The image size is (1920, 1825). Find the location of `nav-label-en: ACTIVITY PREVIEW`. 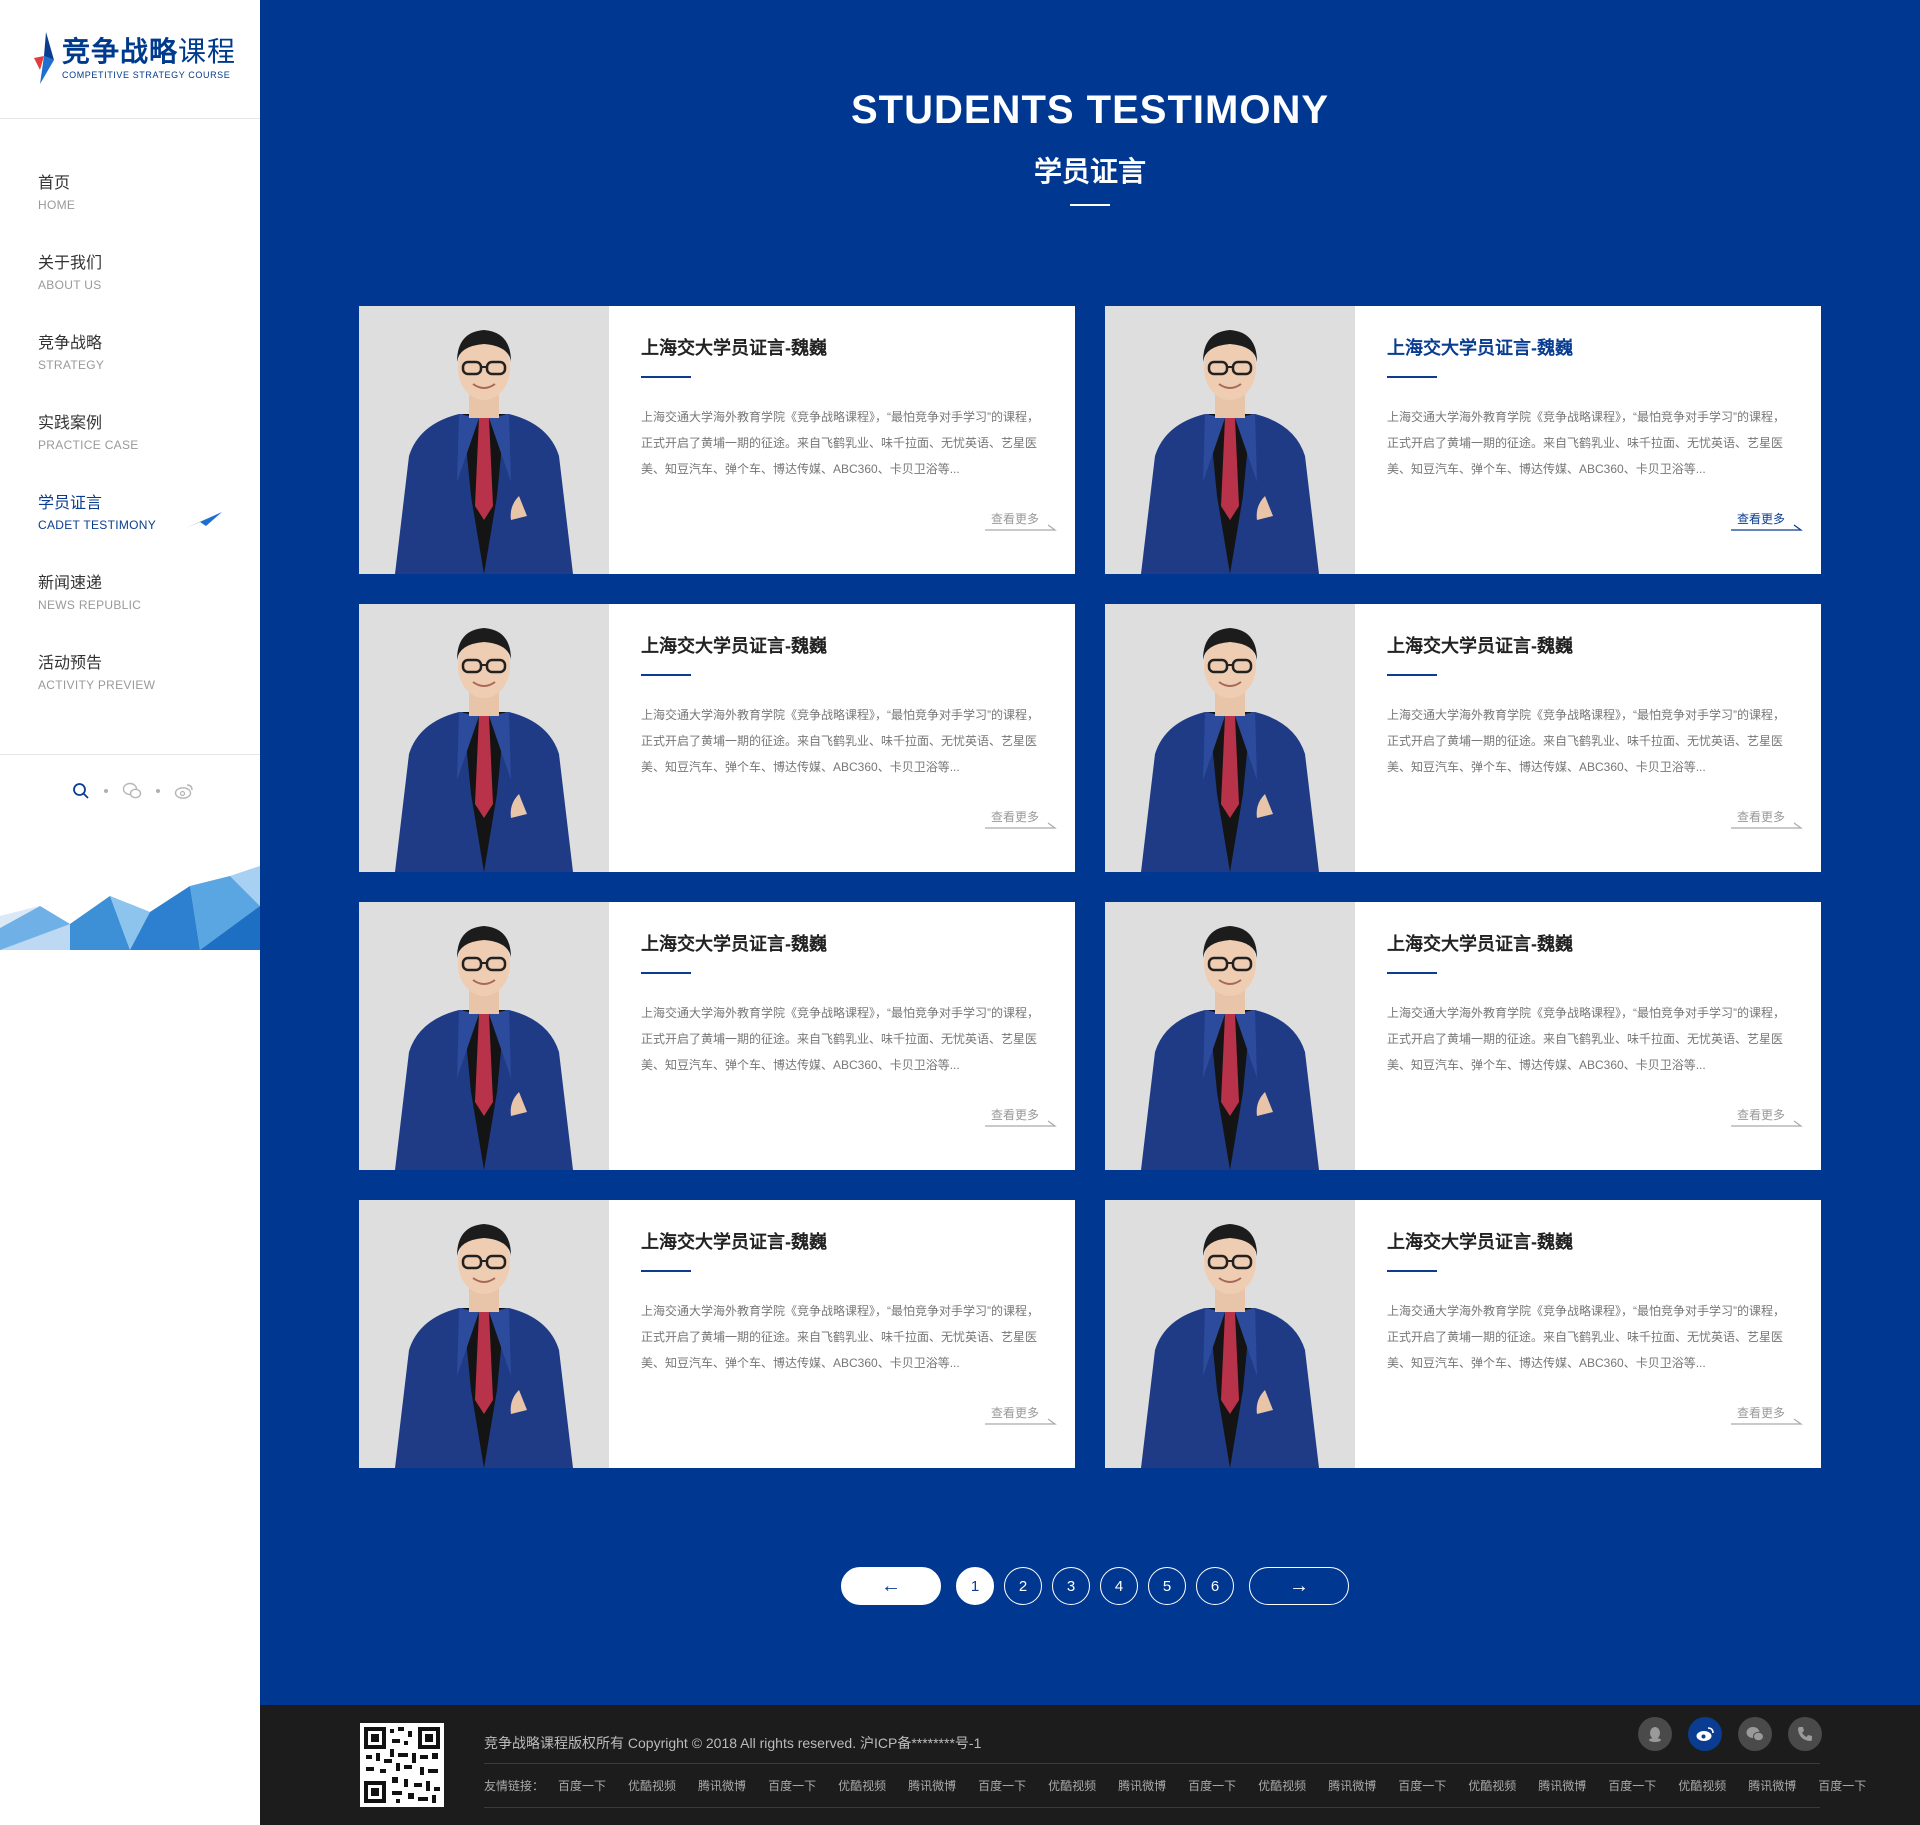

nav-label-en: ACTIVITY PREVIEW is located at coordinates (97, 685).